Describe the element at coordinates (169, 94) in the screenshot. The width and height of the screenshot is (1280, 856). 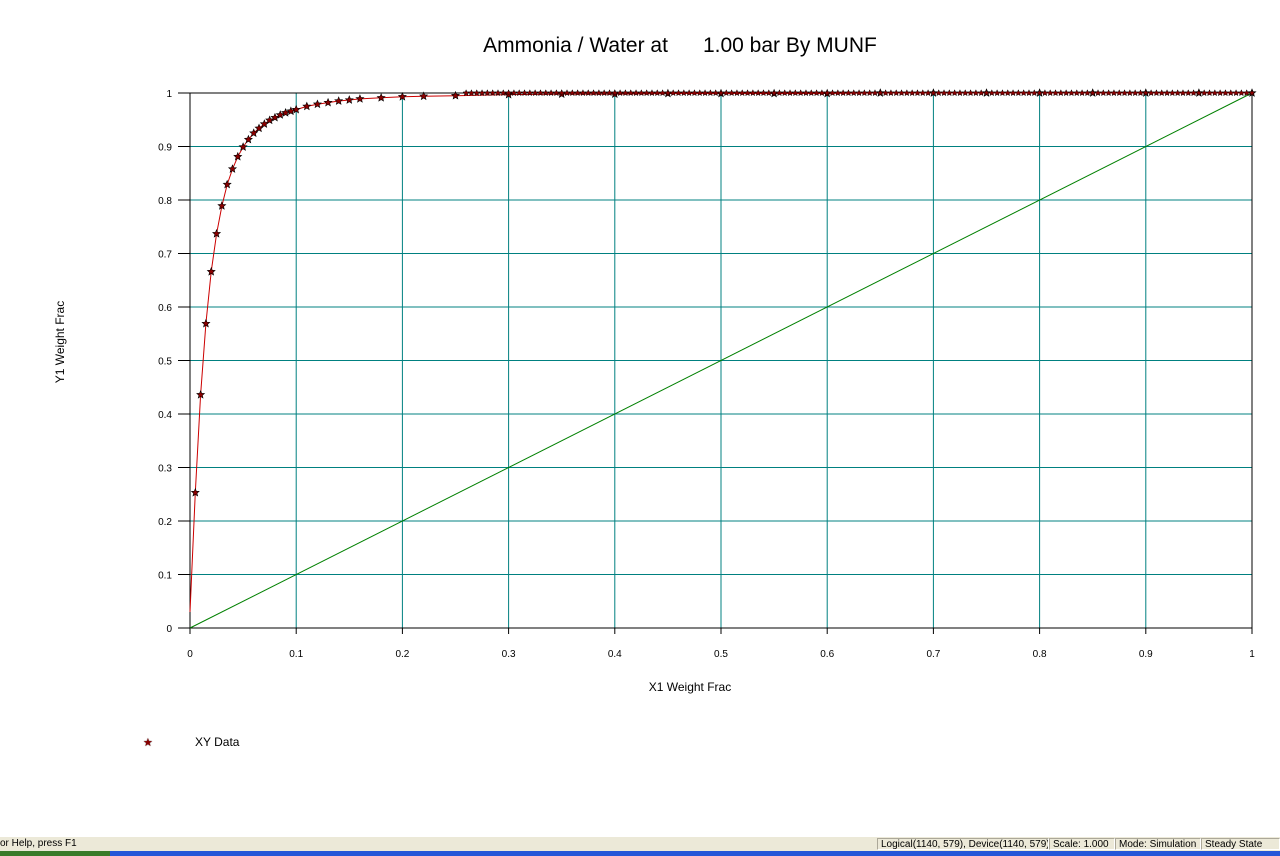
I see `y-tick-label: 1` at that location.